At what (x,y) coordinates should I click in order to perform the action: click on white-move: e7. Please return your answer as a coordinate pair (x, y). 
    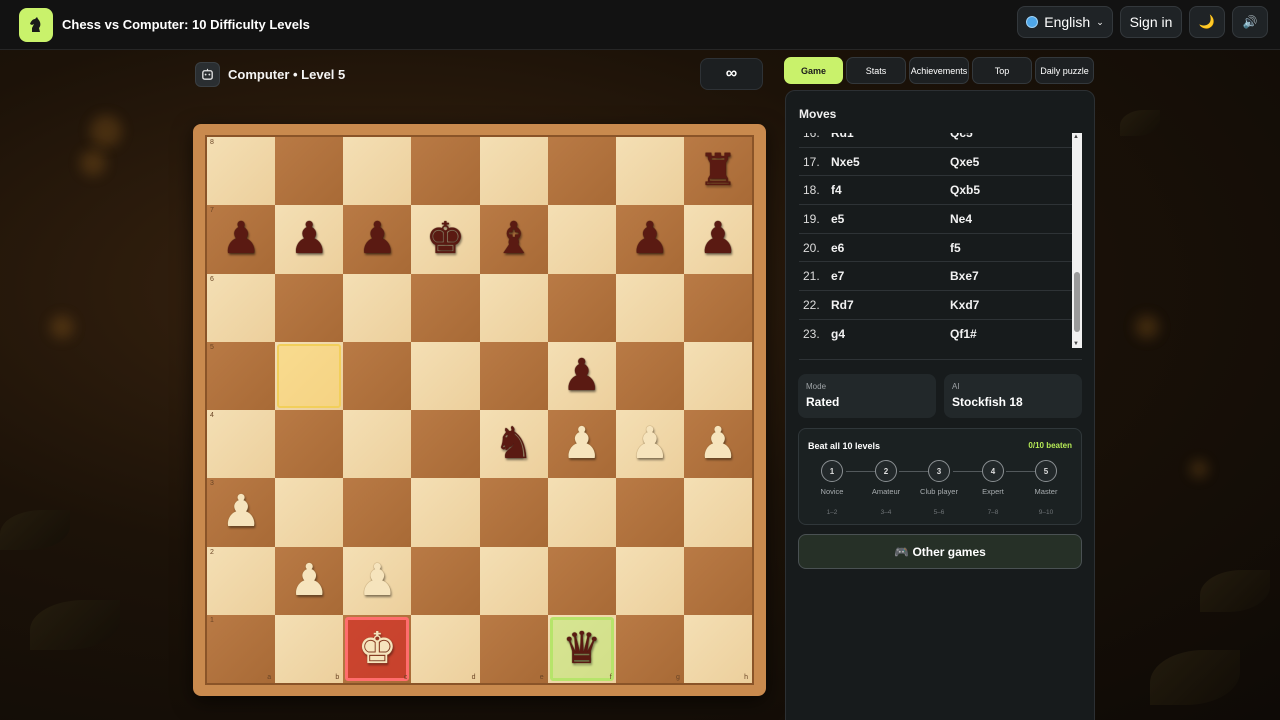
    Looking at the image, I should click on (890, 276).